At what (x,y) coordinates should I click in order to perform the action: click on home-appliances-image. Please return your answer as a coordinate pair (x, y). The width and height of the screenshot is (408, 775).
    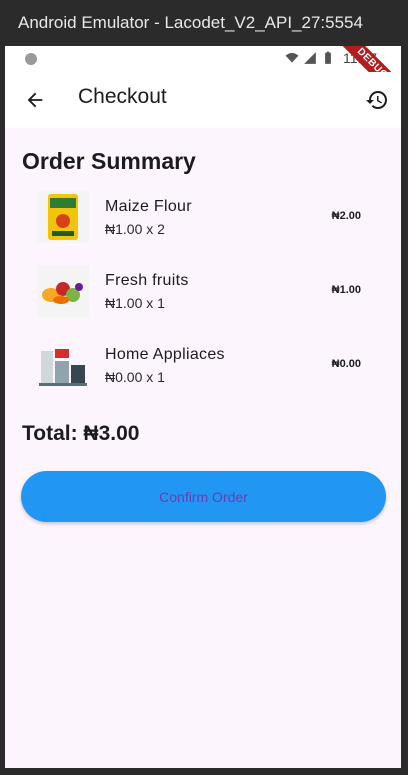
    Looking at the image, I should click on (63, 365).